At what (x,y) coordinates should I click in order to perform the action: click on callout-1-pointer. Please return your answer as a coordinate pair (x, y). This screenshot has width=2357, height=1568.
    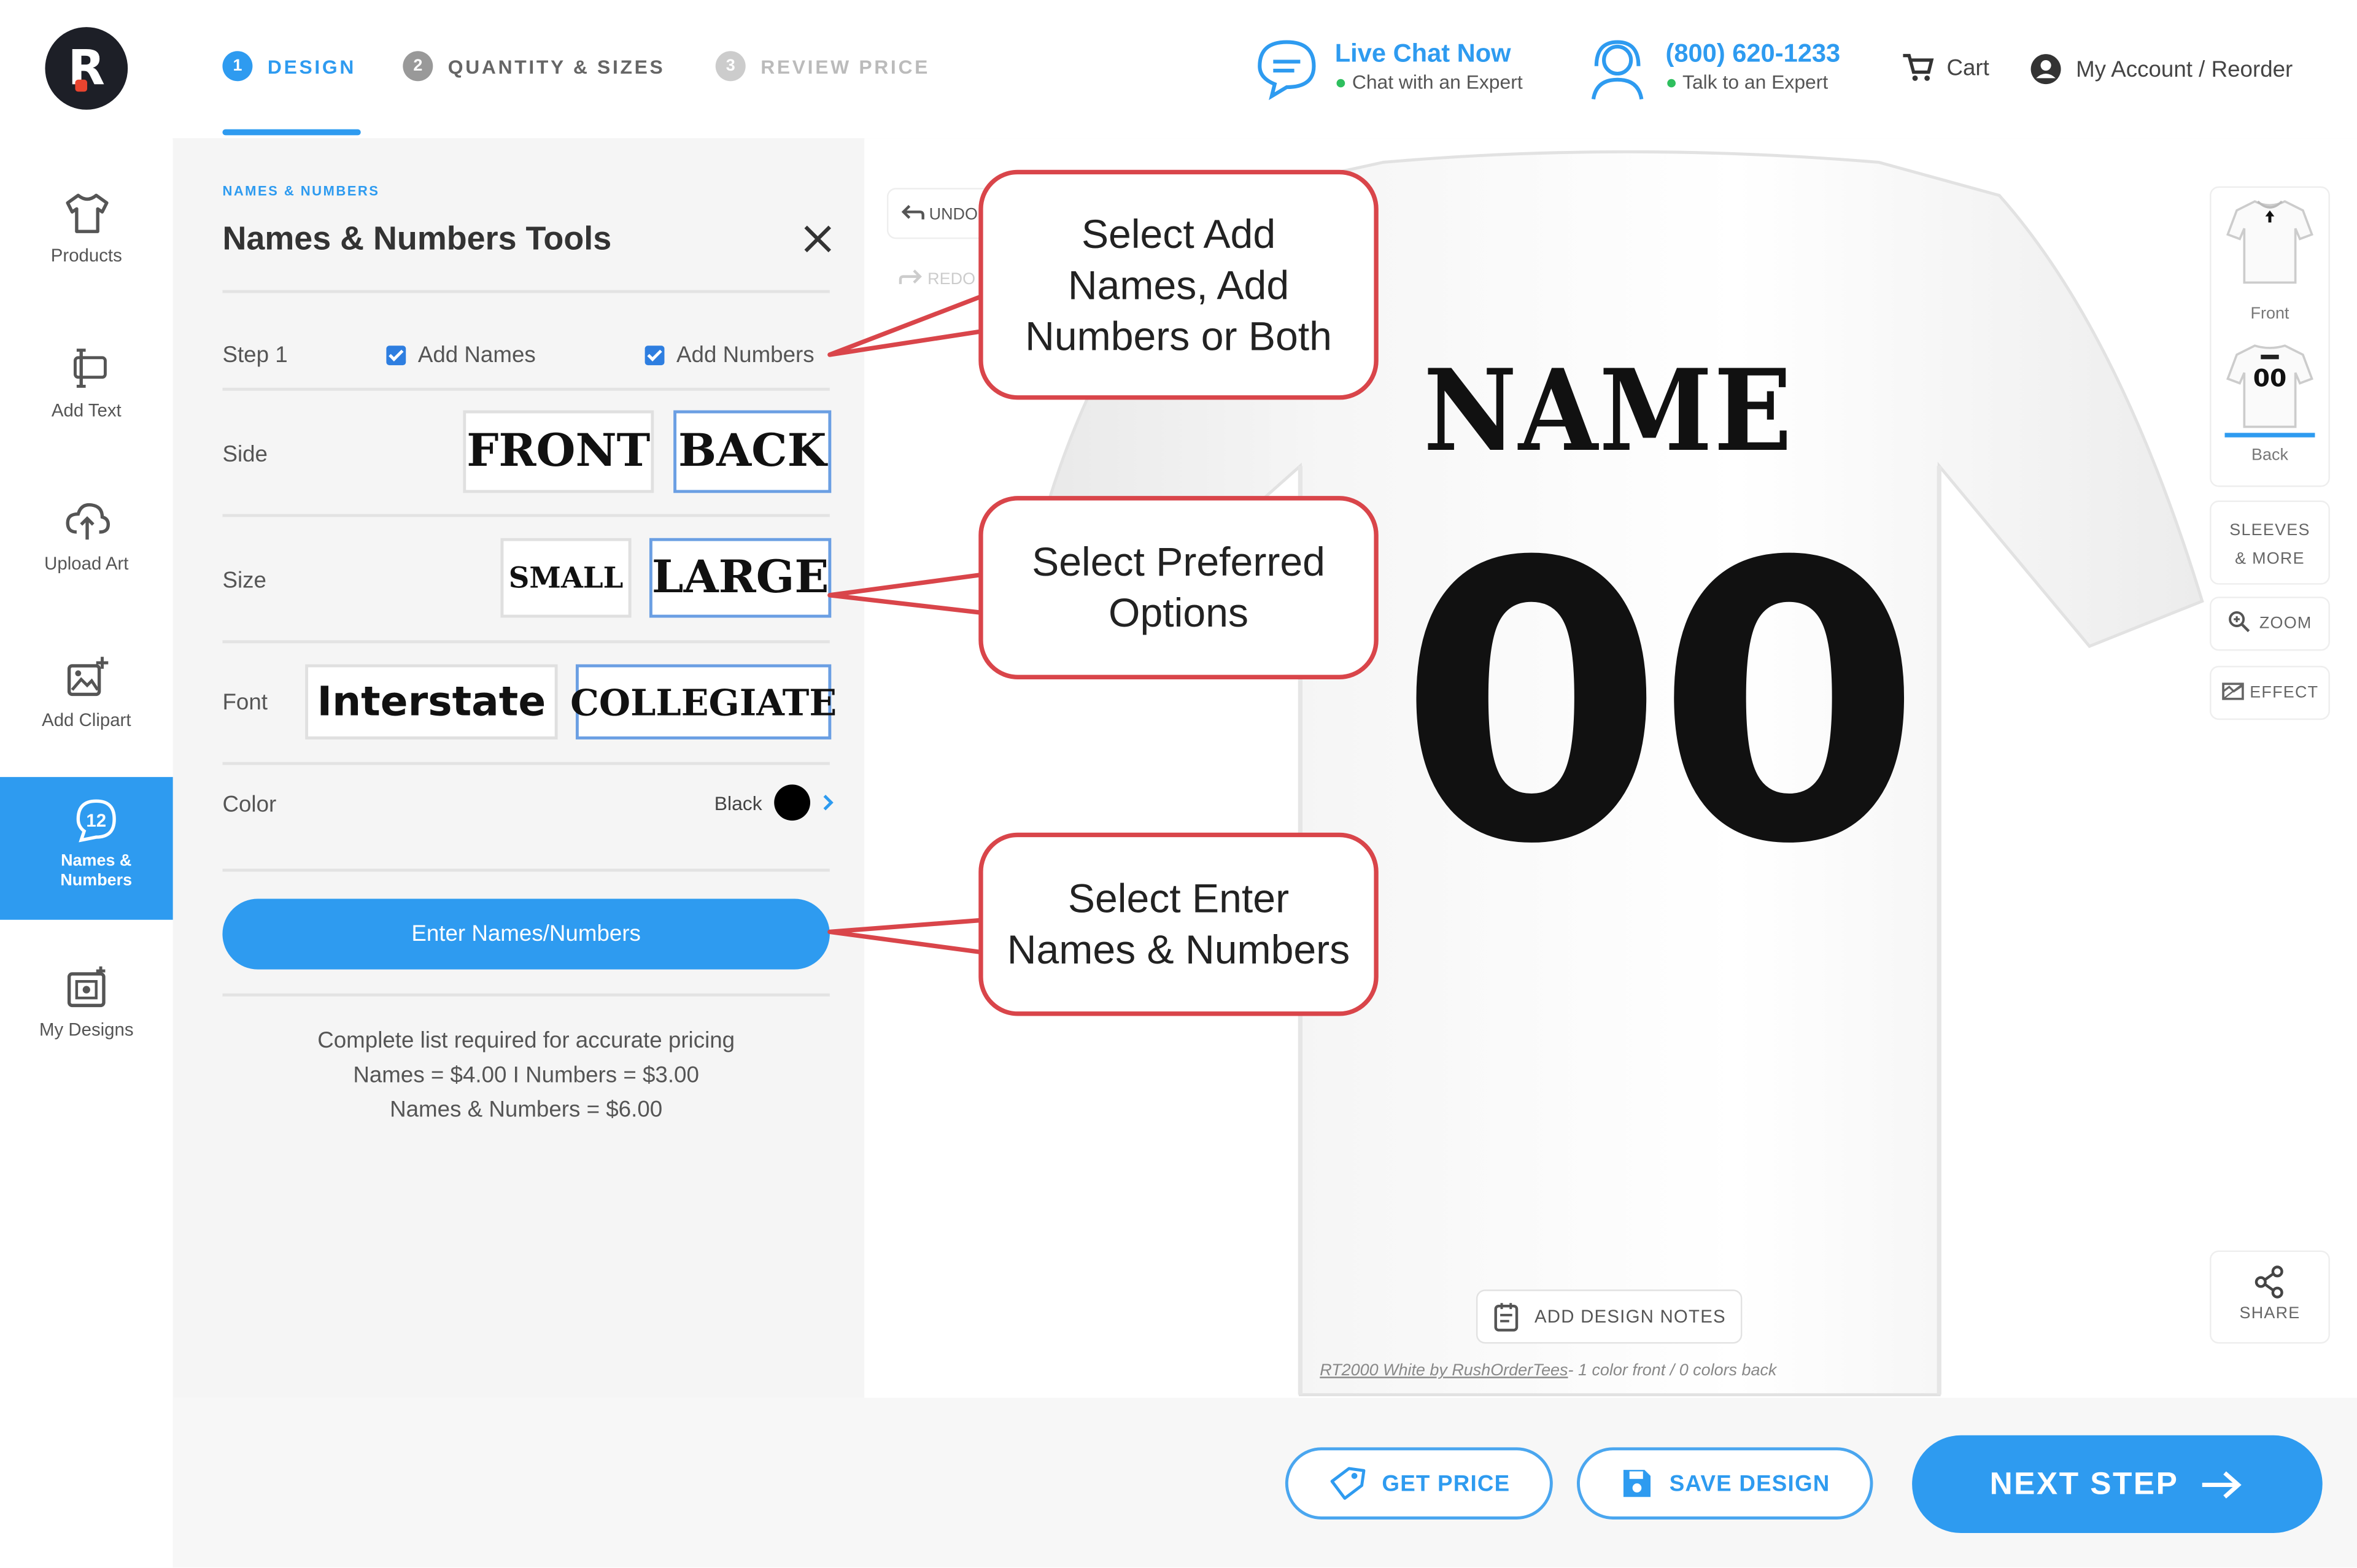
    Looking at the image, I should click on (908, 325).